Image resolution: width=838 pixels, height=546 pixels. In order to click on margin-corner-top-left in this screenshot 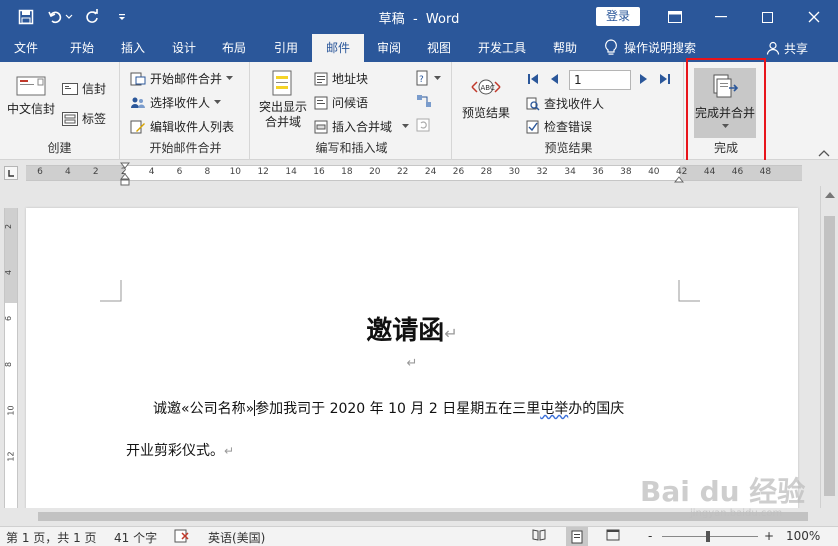, I will do `click(111, 291)`.